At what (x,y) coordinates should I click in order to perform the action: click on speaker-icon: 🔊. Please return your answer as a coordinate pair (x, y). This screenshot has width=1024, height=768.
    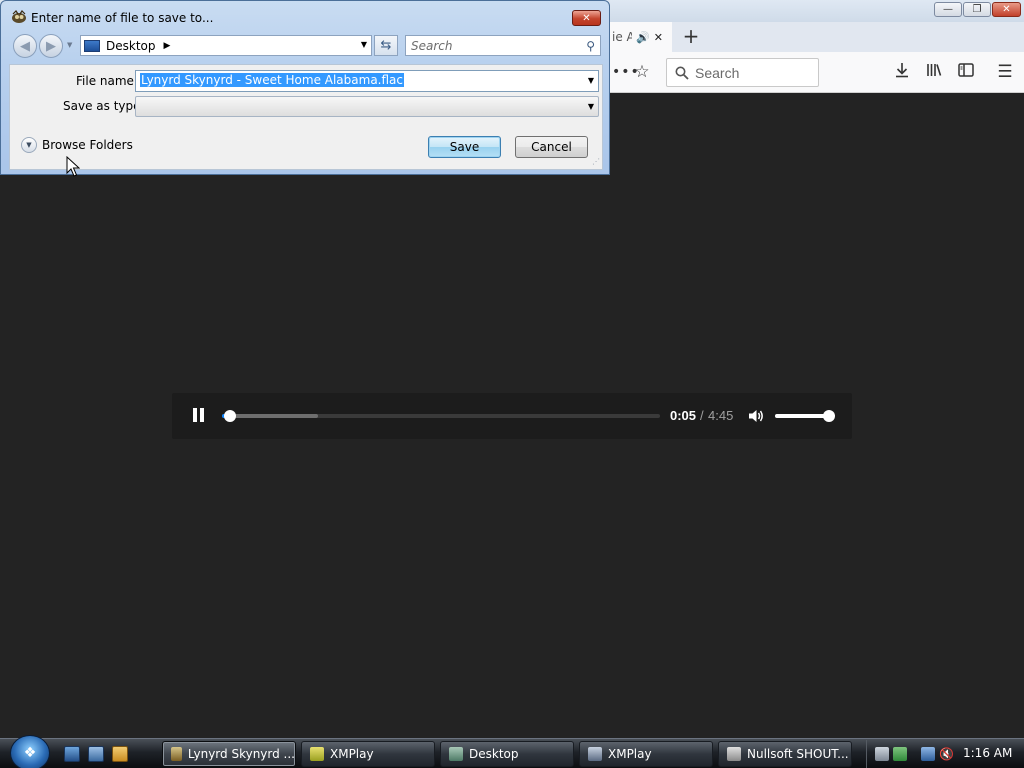
    Looking at the image, I should click on (643, 37).